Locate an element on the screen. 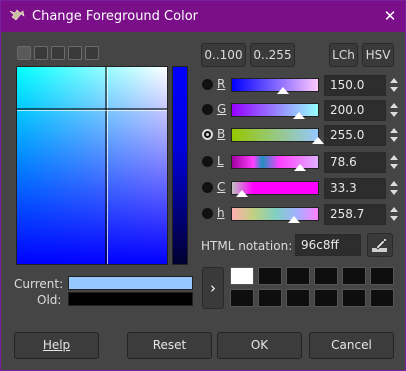 The image size is (406, 371). help-button: Help is located at coordinates (56, 345).